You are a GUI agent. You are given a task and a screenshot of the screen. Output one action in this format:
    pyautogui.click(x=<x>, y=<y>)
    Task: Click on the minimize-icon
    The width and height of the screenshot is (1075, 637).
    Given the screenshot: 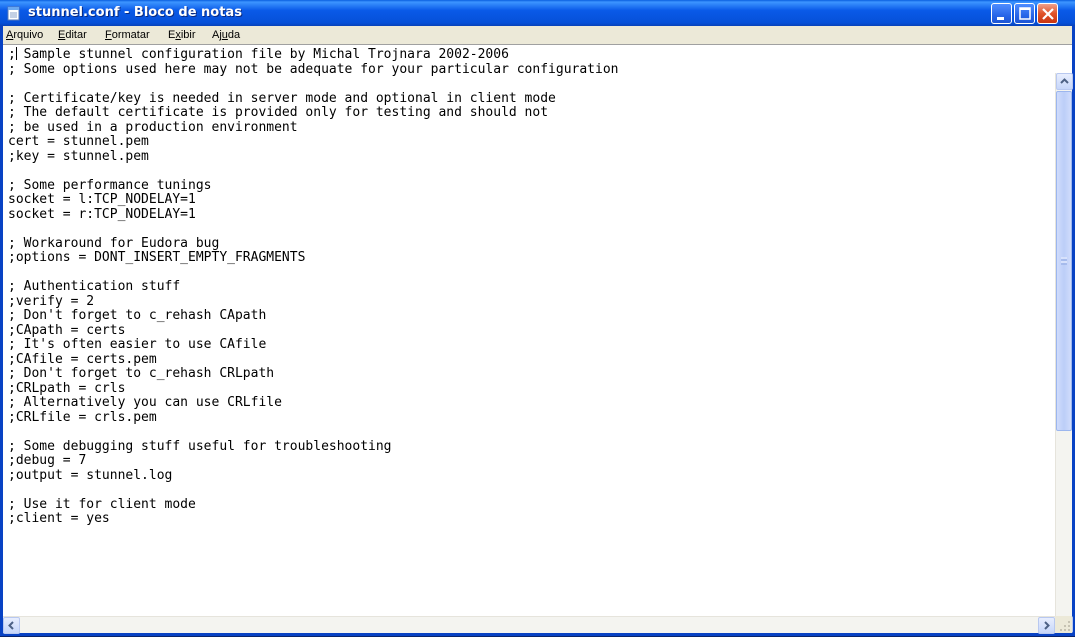 What is the action you would take?
    pyautogui.click(x=1000, y=18)
    